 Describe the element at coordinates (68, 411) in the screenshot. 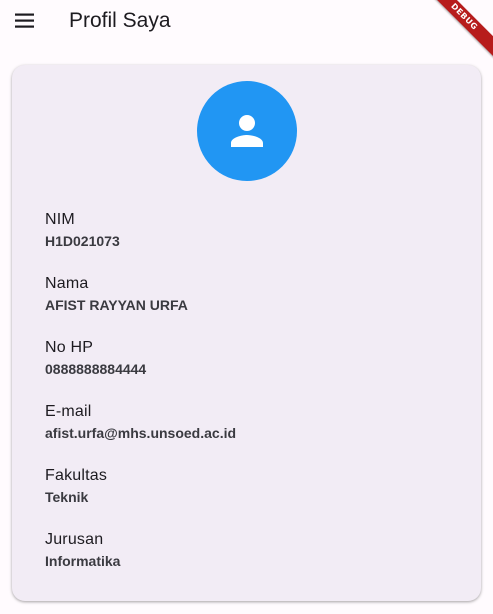

I see `field-label-email: E-mail` at that location.